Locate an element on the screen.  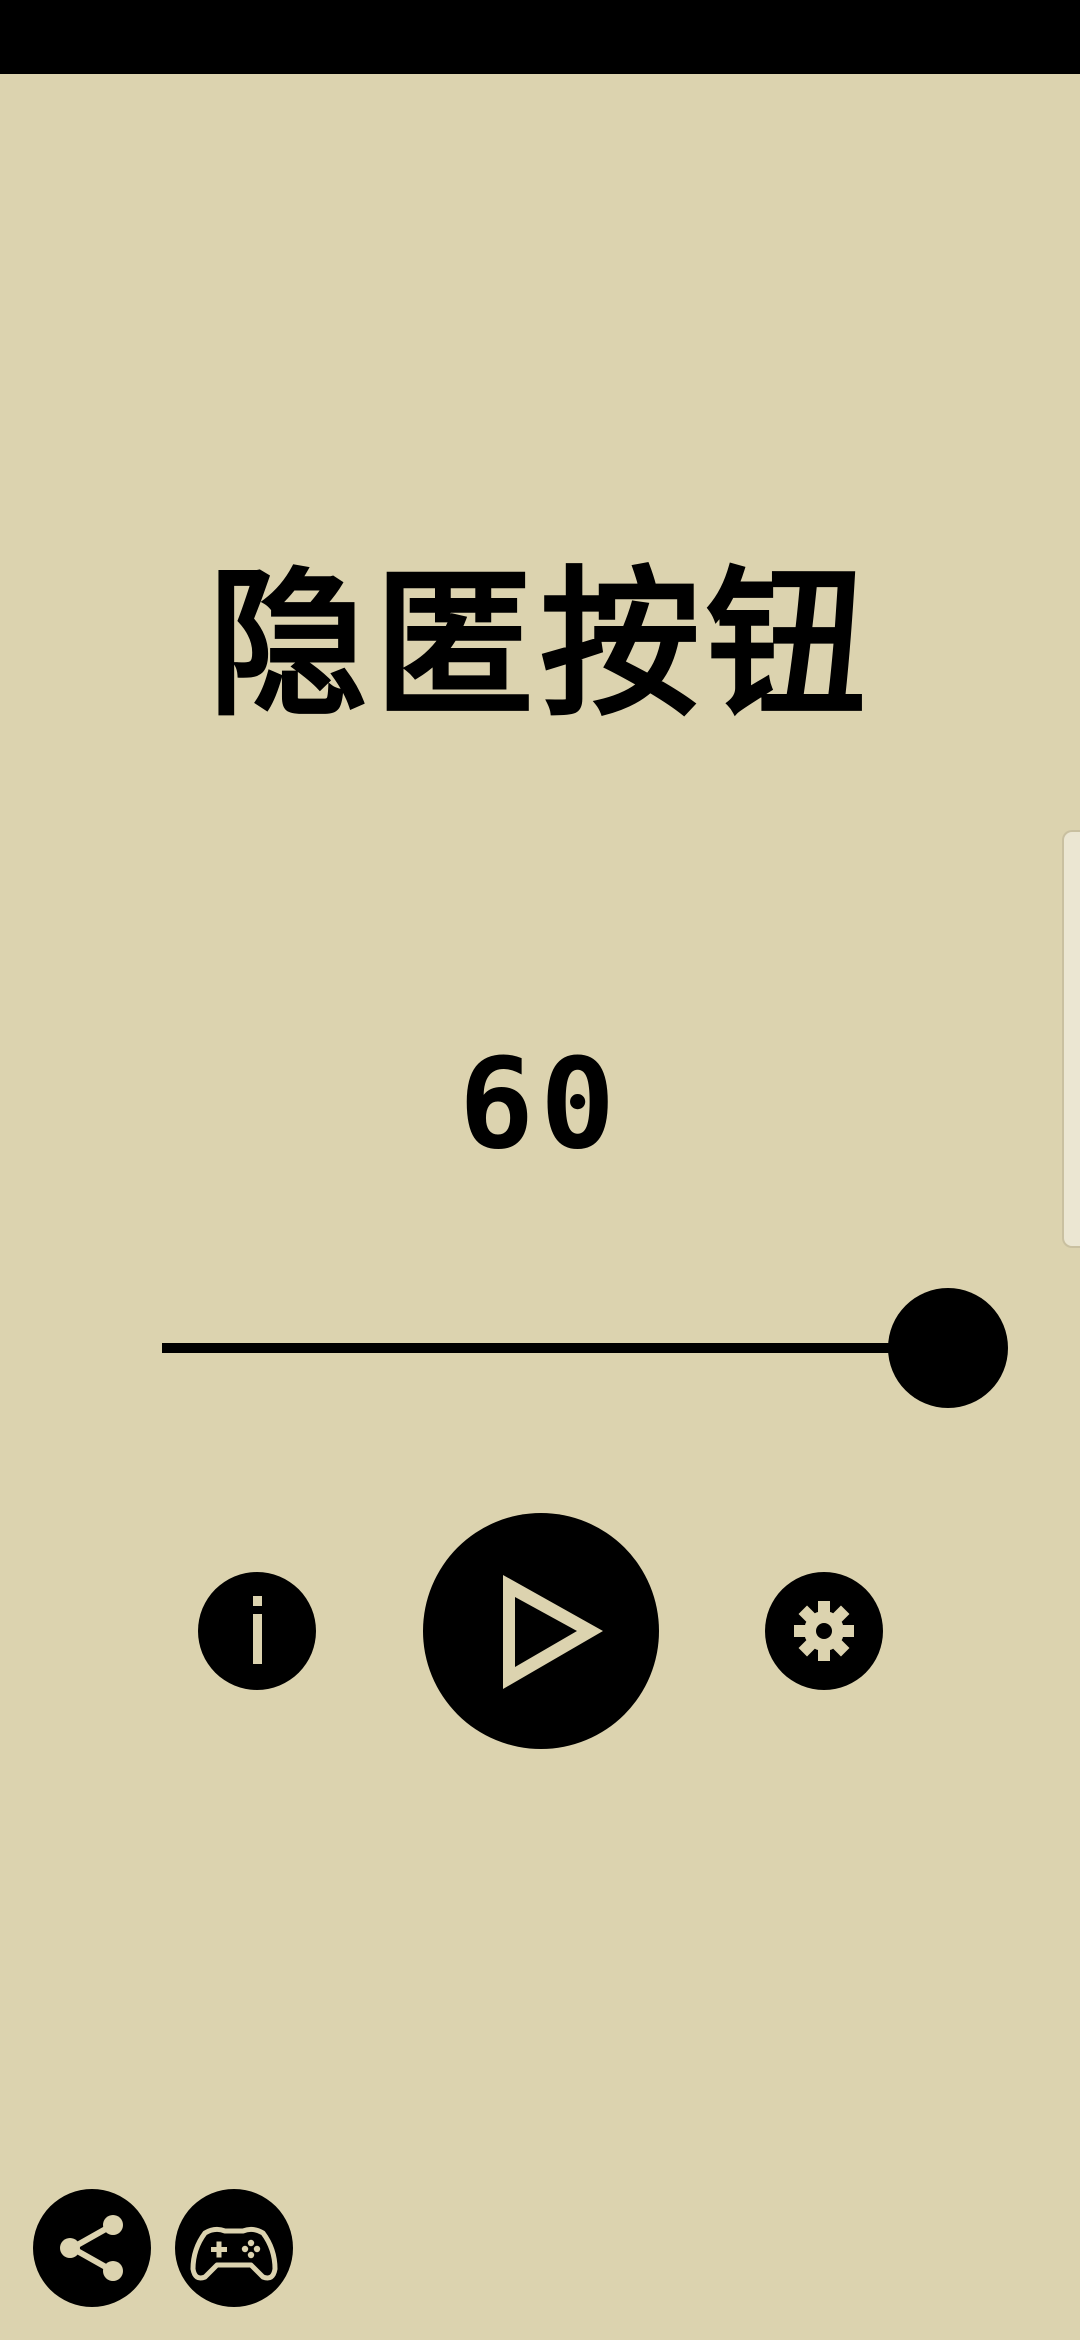
edge-panel-handle is located at coordinates (1071, 1039).